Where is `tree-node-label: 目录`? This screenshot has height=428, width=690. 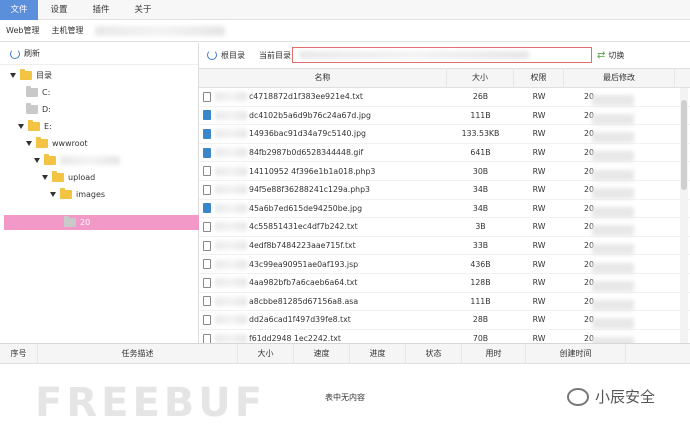 tree-node-label: 目录 is located at coordinates (44, 75).